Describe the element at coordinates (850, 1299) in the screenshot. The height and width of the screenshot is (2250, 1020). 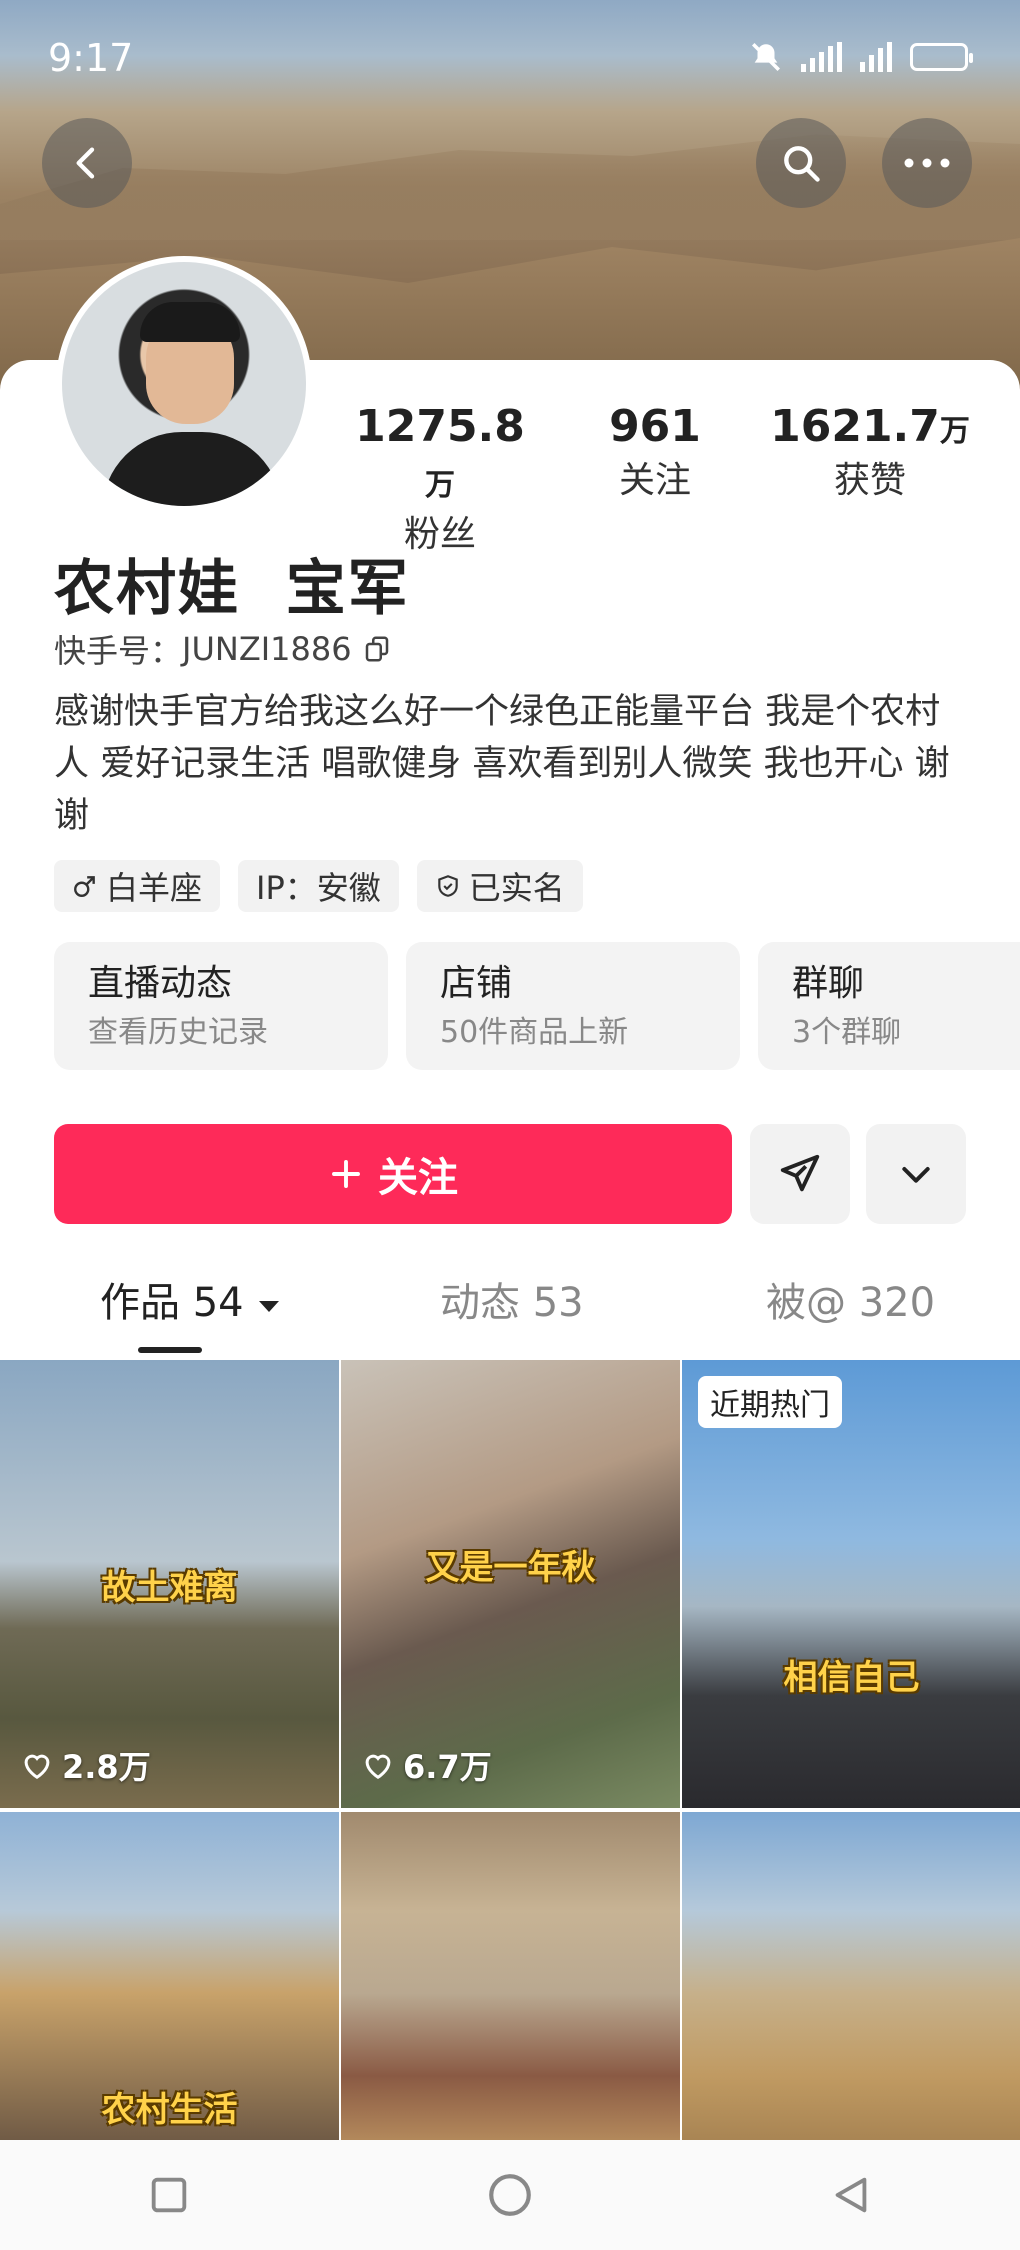
I see `tab-mentions: 被@ 320` at that location.